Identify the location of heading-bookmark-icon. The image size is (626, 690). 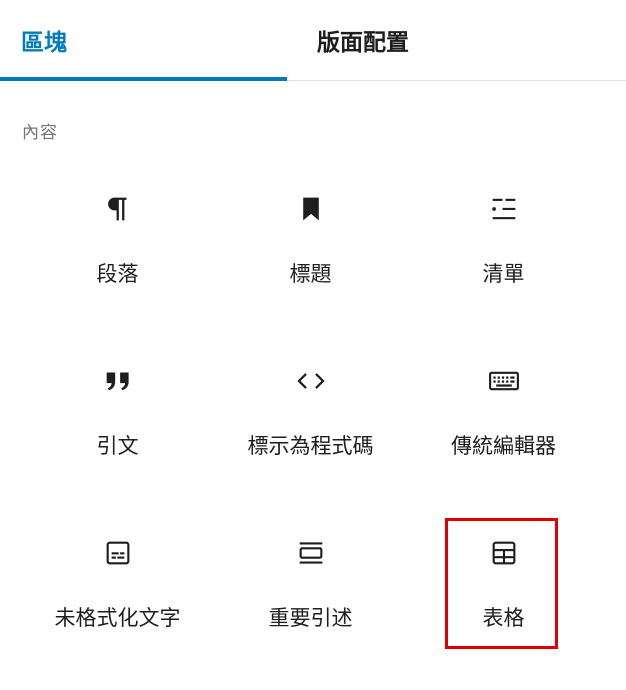
(311, 209).